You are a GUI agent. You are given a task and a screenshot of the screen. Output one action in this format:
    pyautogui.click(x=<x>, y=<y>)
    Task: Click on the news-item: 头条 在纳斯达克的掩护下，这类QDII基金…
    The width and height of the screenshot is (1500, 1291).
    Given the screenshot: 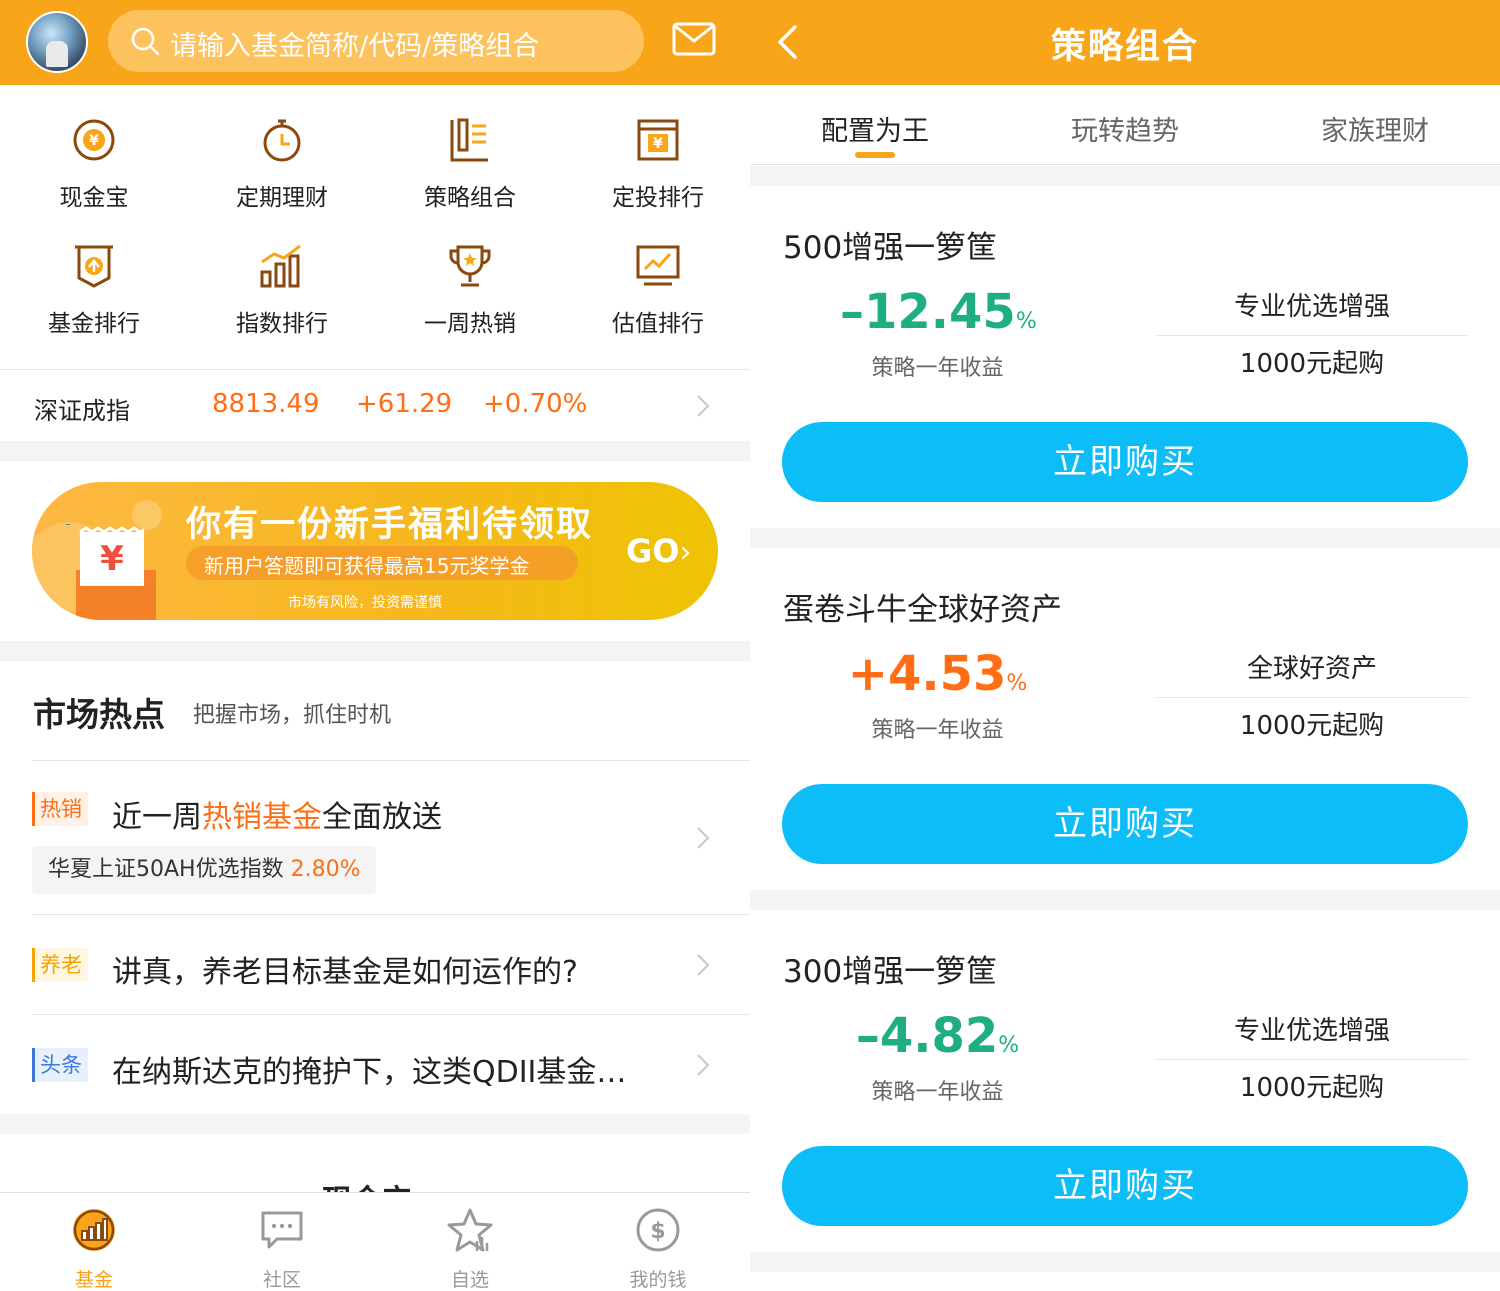 What is the action you would take?
    pyautogui.click(x=391, y=1064)
    